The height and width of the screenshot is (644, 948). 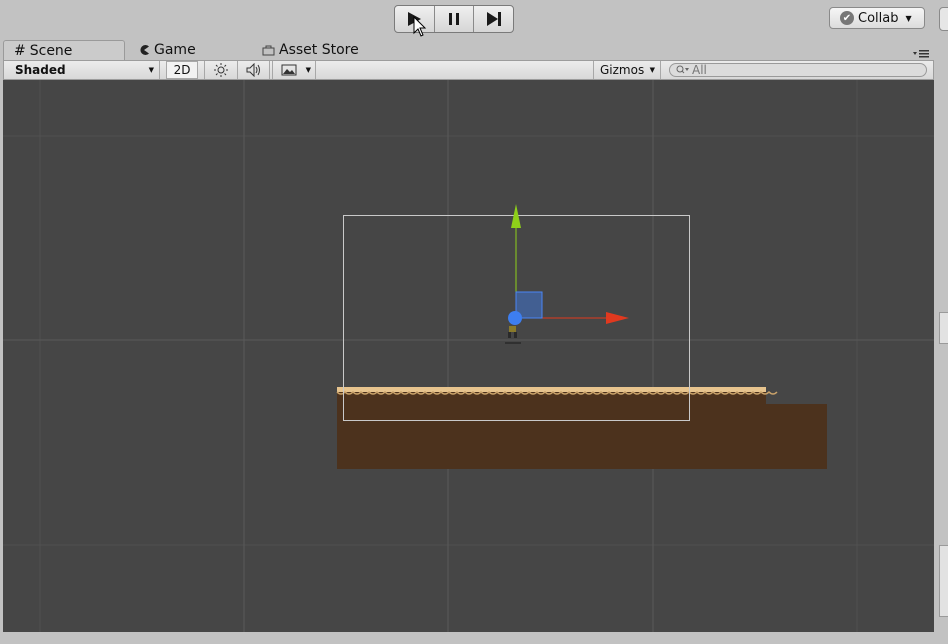 I want to click on gizmos-dropdown: Gizmos ▼, so click(x=627, y=70).